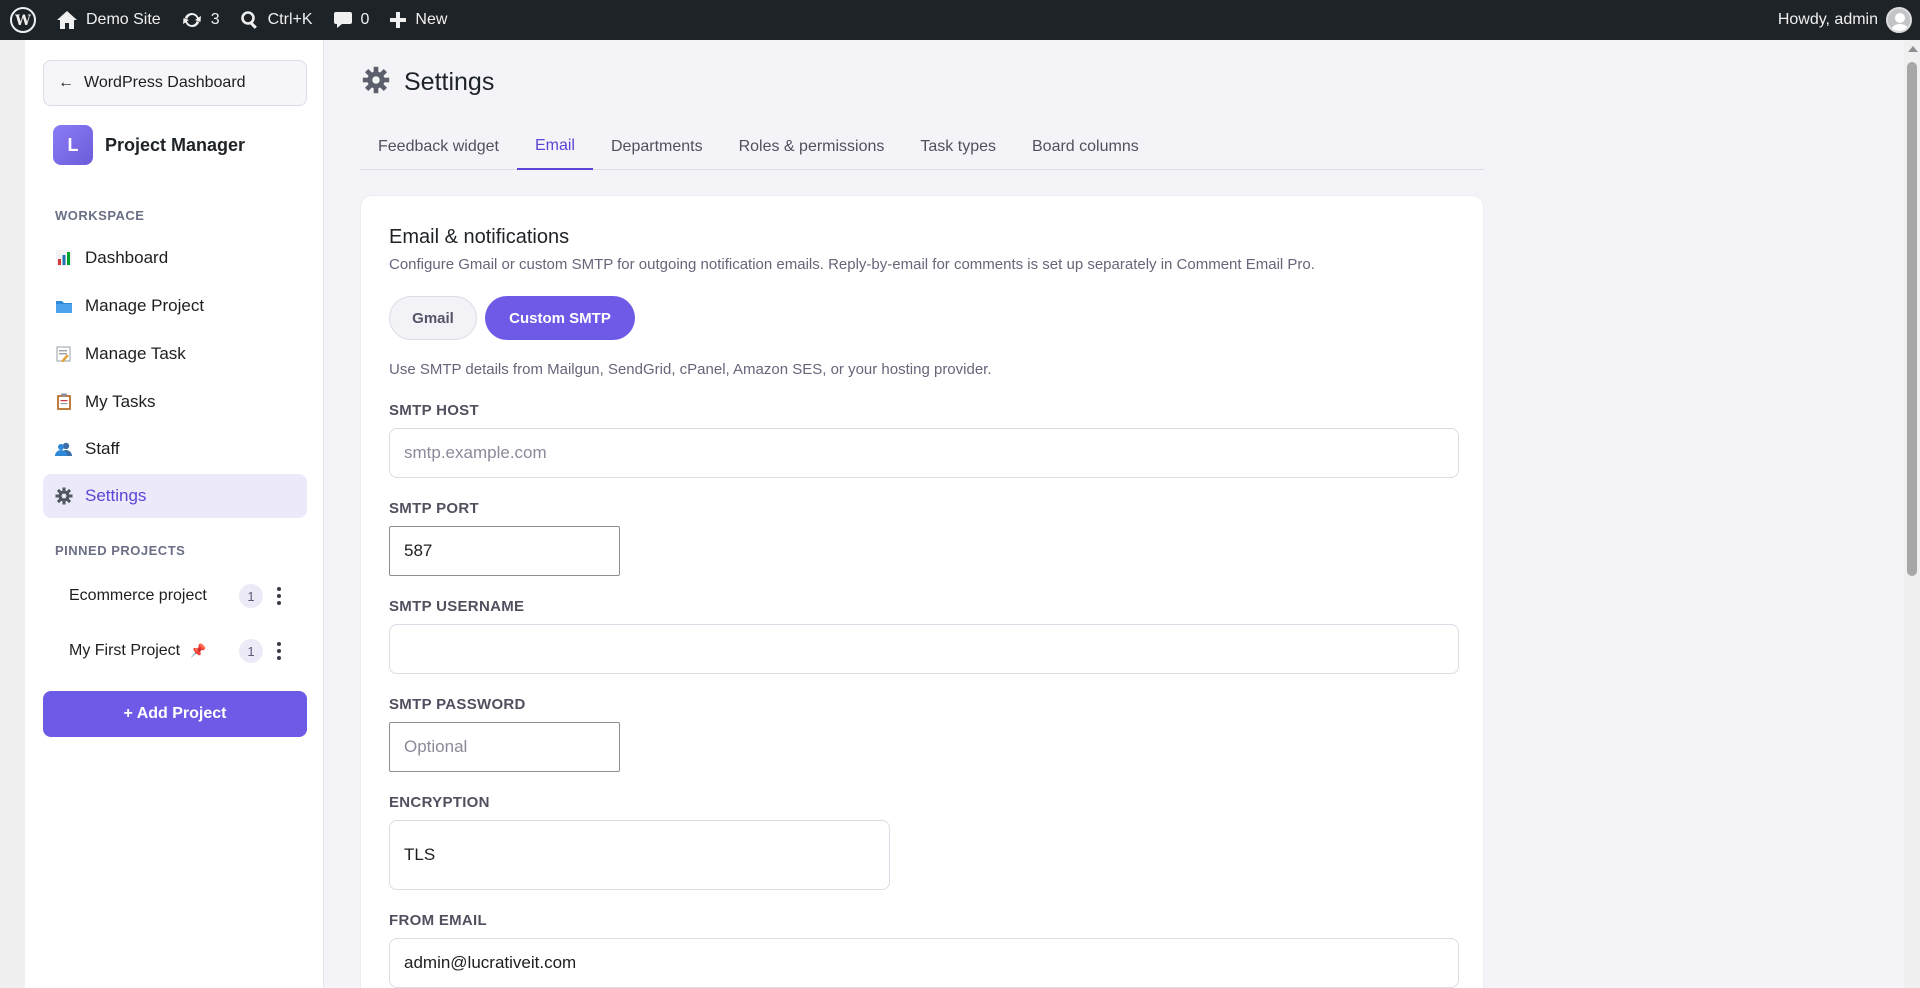 The width and height of the screenshot is (1920, 988). I want to click on search-shortcut: Ctrl+K, so click(290, 19).